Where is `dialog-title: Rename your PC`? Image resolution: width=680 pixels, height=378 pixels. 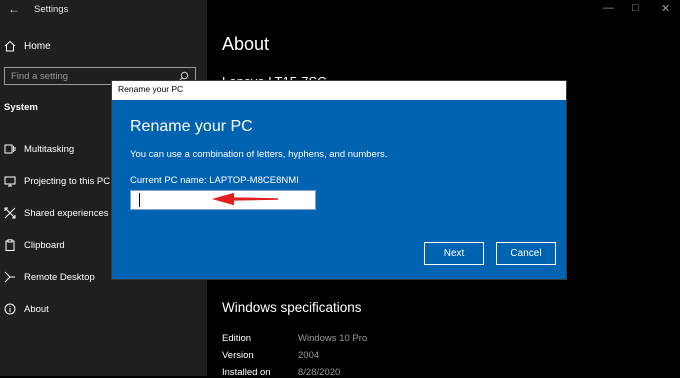 dialog-title: Rename your PC is located at coordinates (191, 126).